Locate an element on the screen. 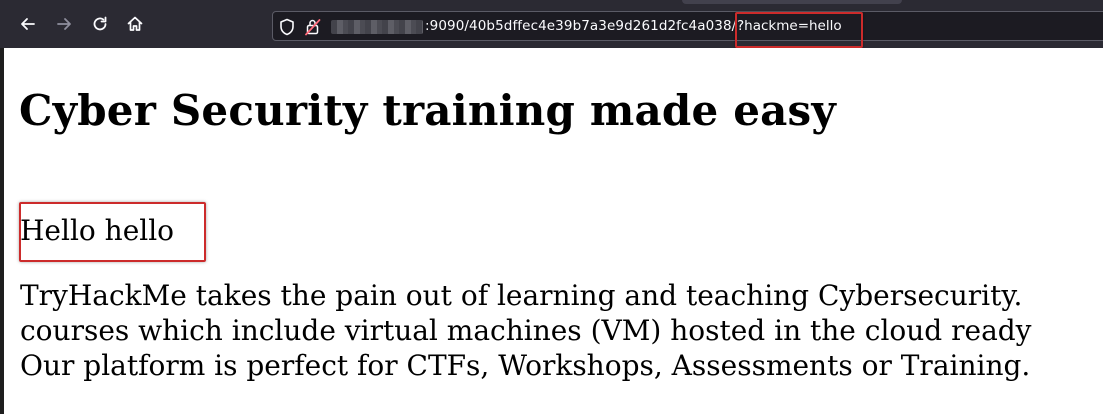  forward-button is located at coordinates (64, 24).